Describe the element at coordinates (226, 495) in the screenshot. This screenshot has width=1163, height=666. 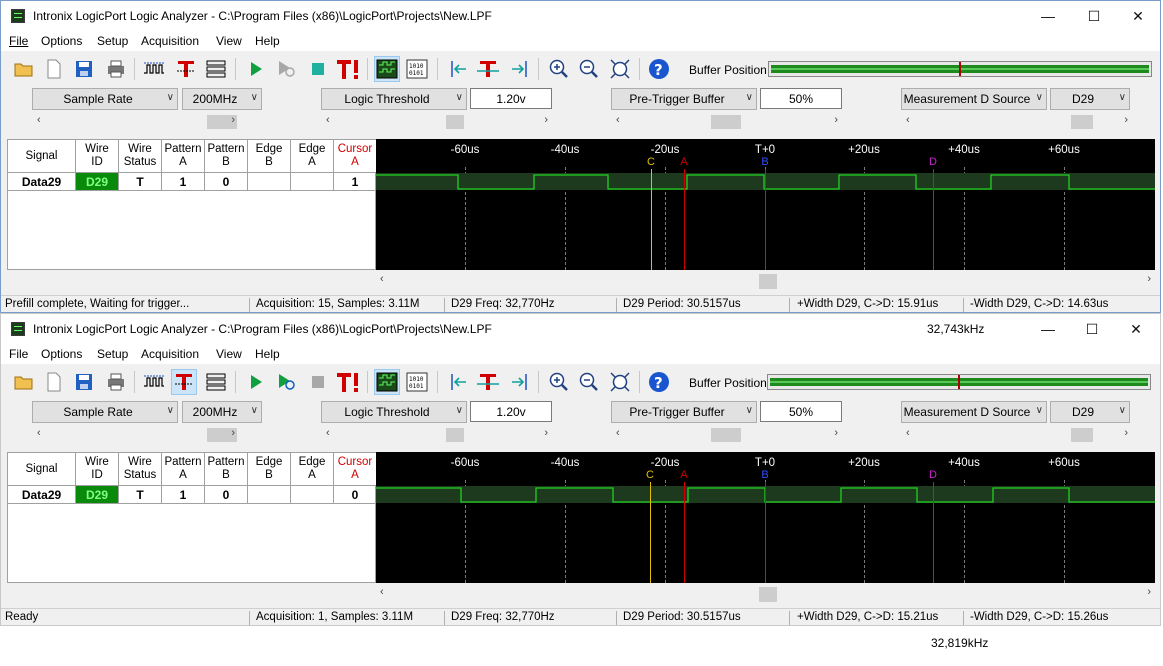
I see `cell-pattern-b: 0` at that location.